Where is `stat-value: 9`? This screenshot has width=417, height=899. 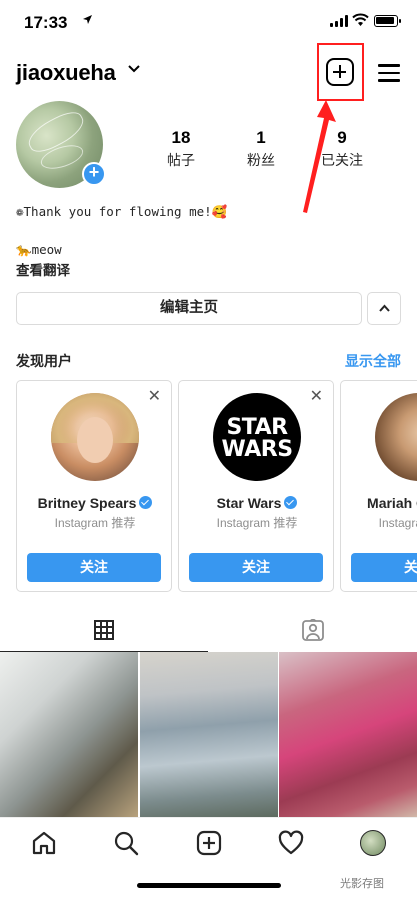
stat-value: 9 is located at coordinates (342, 137).